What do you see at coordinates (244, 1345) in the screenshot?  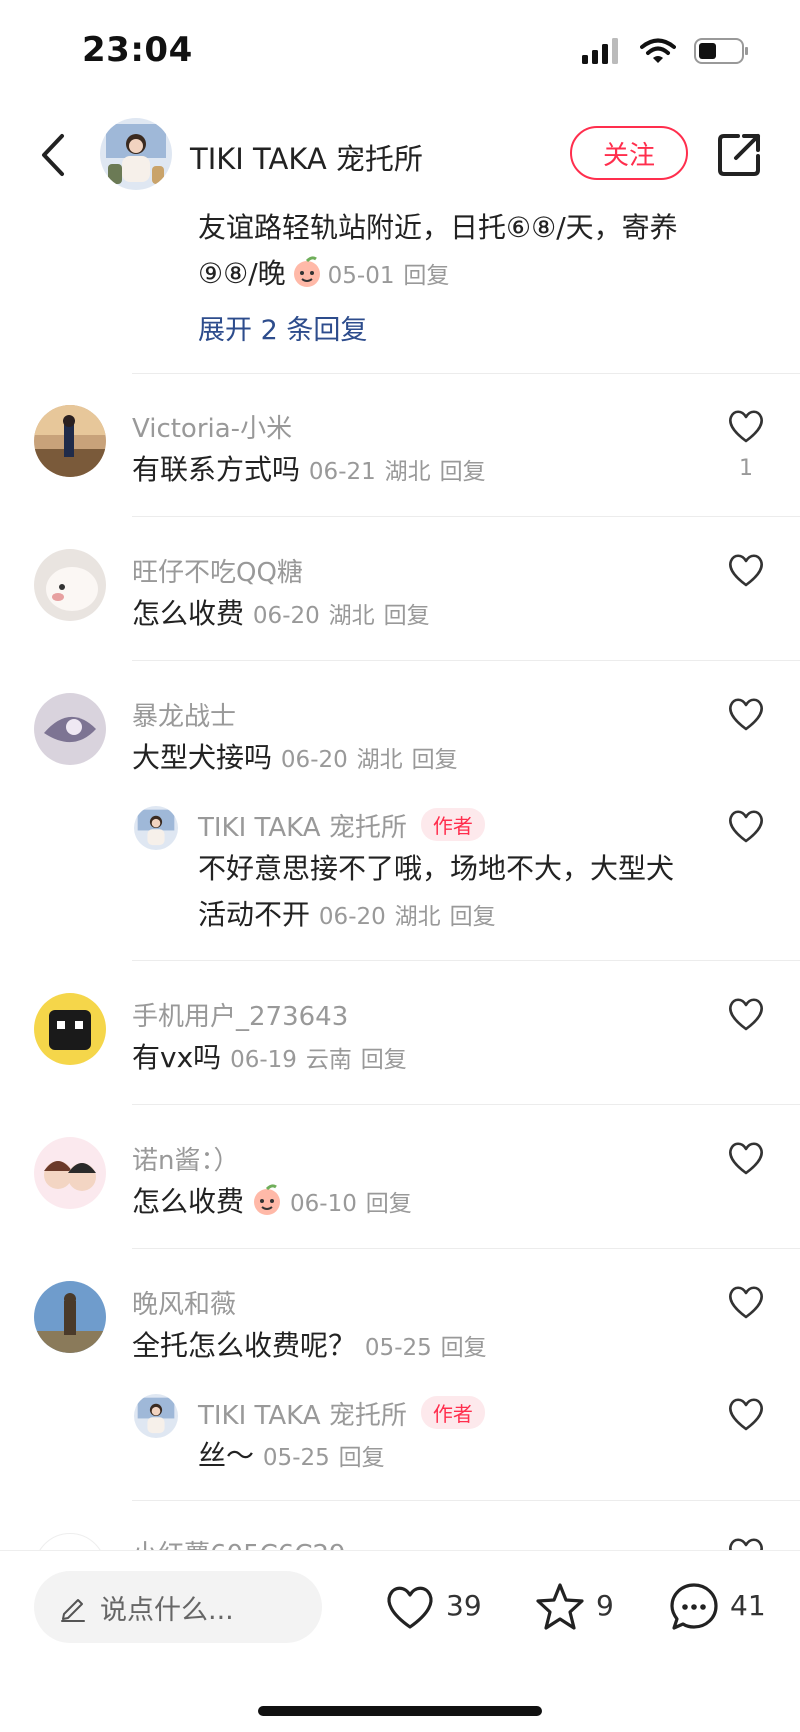 I see `comment-text: 全托怎么收费呢？` at bounding box center [244, 1345].